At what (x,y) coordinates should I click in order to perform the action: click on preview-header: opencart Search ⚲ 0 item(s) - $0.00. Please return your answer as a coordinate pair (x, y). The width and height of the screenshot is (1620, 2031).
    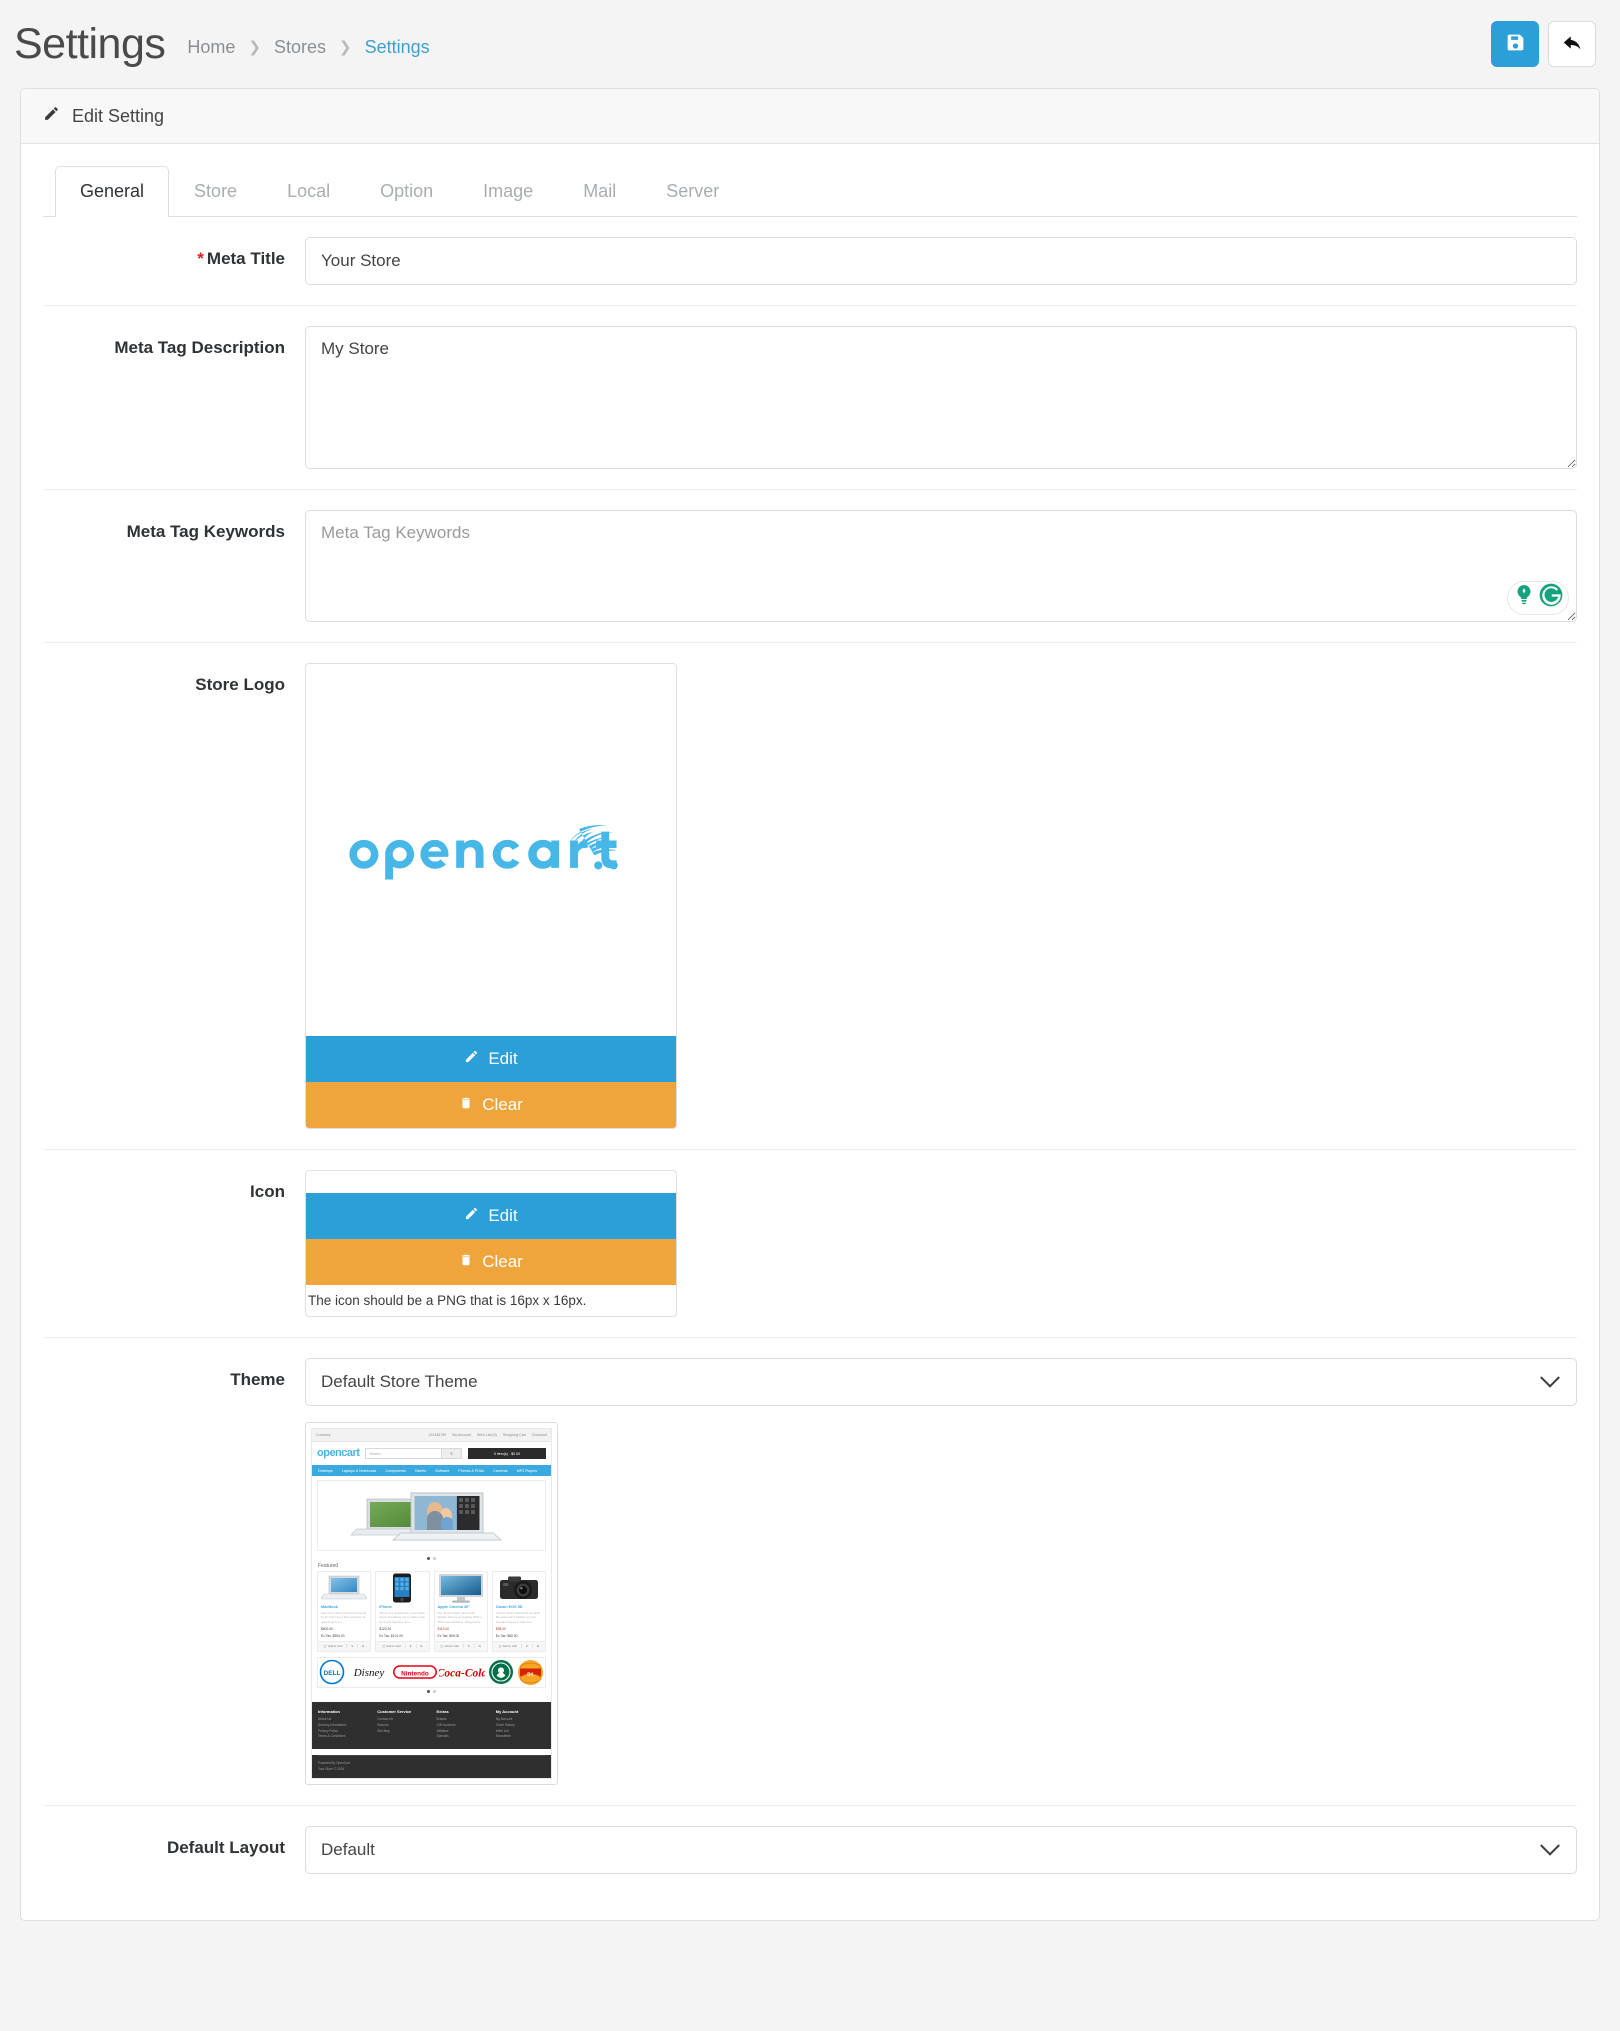
    Looking at the image, I should click on (431, 1454).